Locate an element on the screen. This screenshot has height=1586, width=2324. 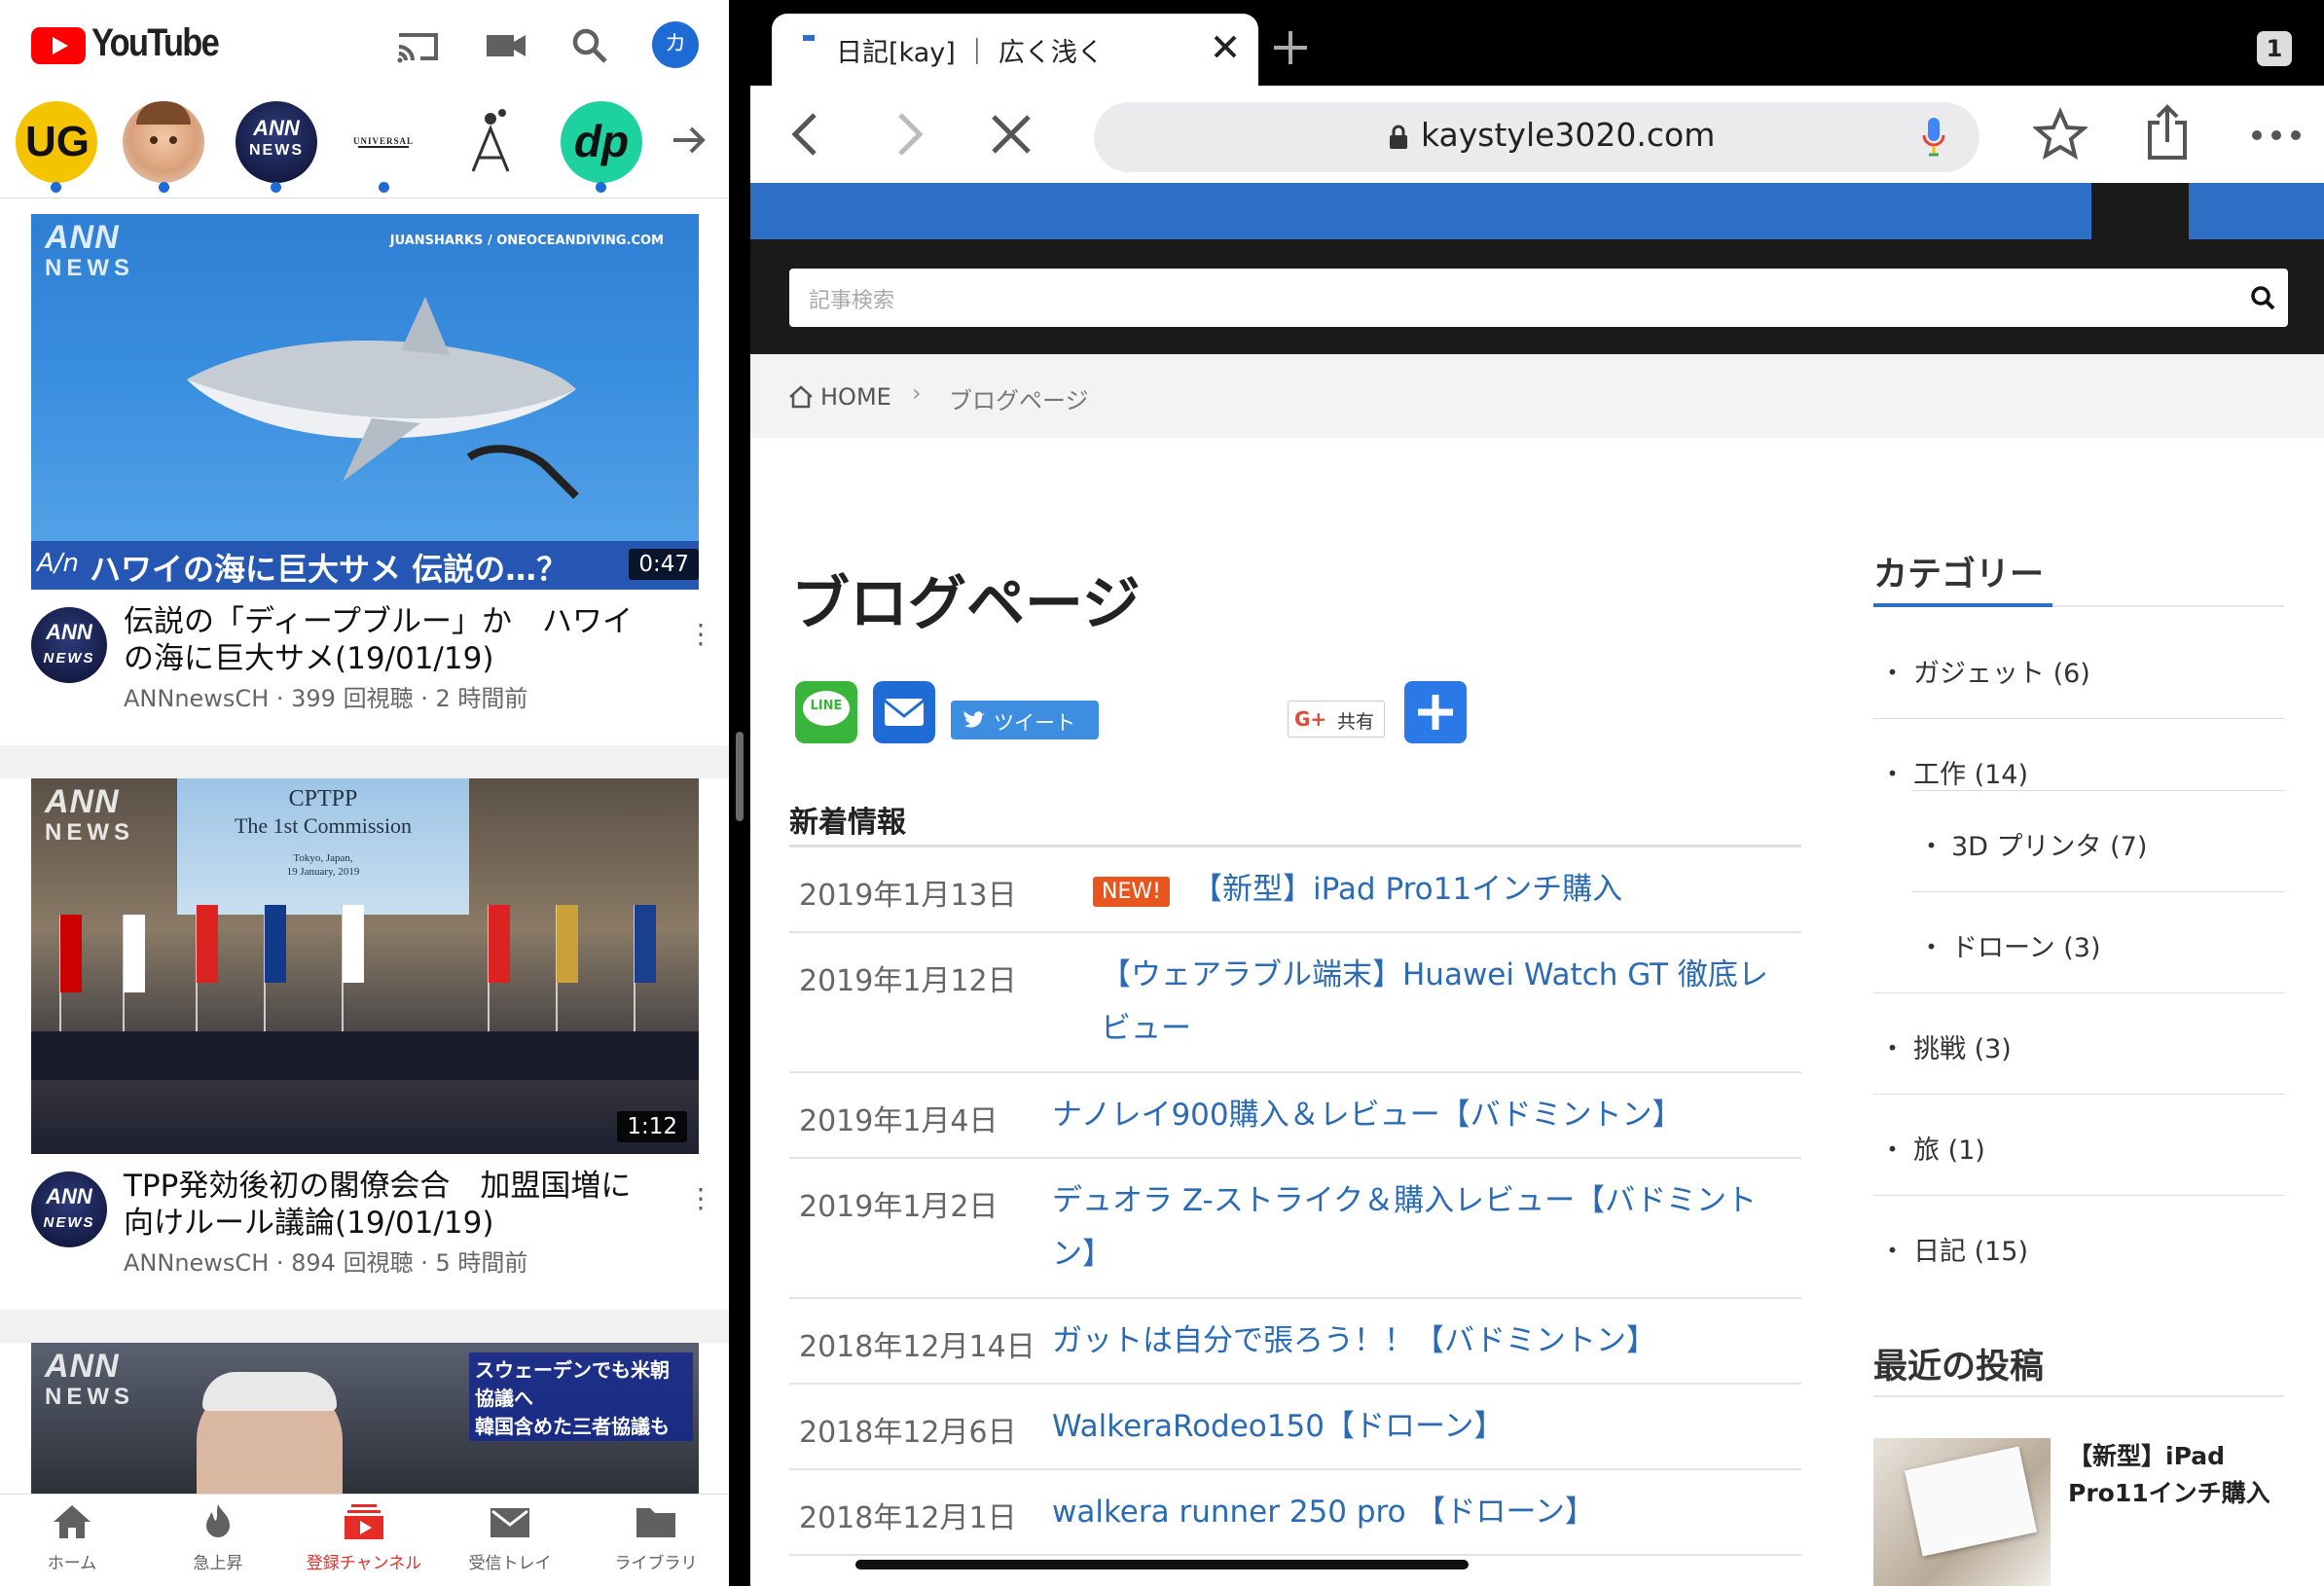
close-tab-icon is located at coordinates (1225, 46).